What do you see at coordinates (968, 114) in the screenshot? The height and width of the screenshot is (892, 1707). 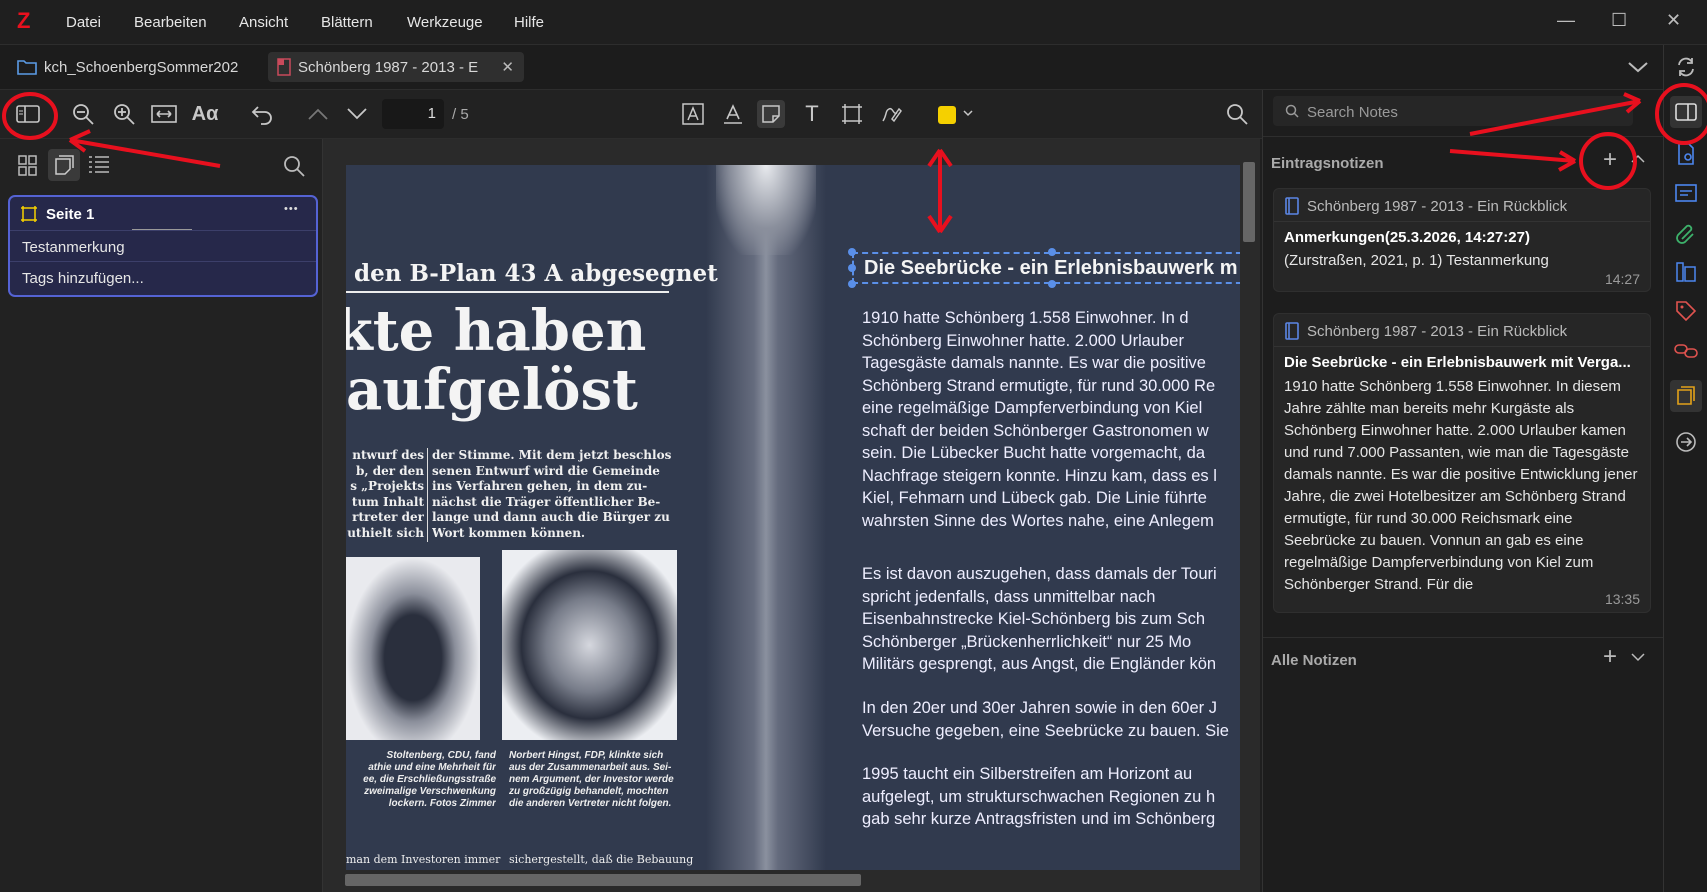 I see `color-dropdown-icon` at bounding box center [968, 114].